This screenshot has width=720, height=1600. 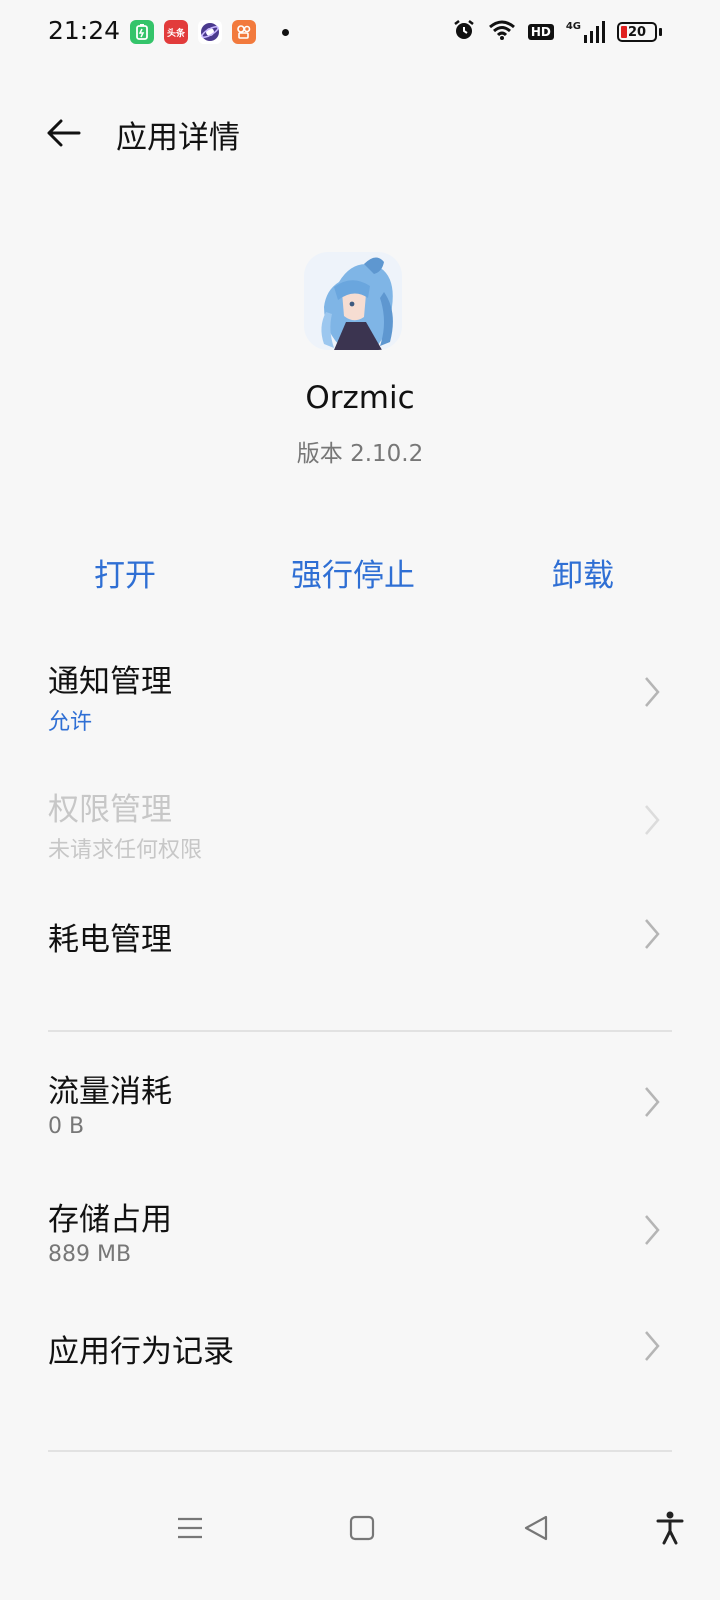 I want to click on app-icon, so click(x=353, y=301).